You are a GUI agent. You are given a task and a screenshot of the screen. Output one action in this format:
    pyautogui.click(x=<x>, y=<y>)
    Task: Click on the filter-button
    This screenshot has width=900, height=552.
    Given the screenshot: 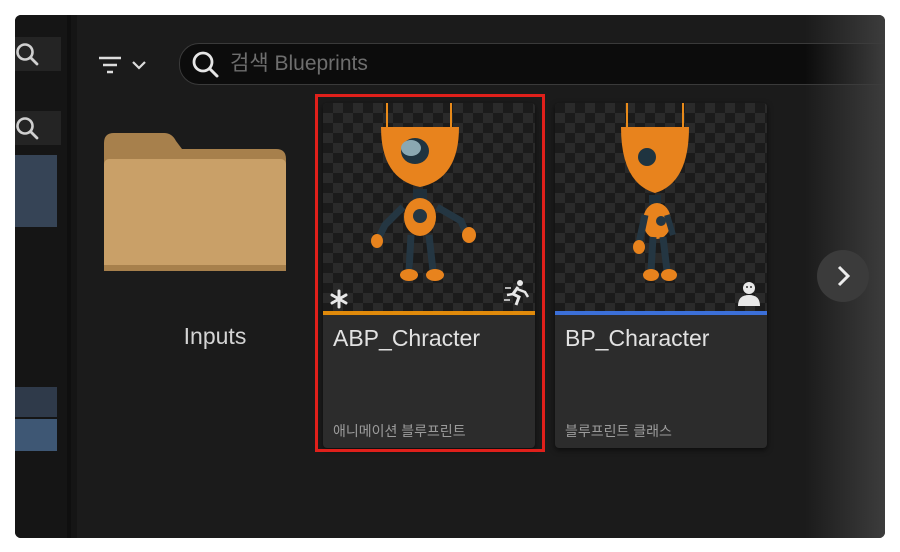 What is the action you would take?
    pyautogui.click(x=127, y=65)
    